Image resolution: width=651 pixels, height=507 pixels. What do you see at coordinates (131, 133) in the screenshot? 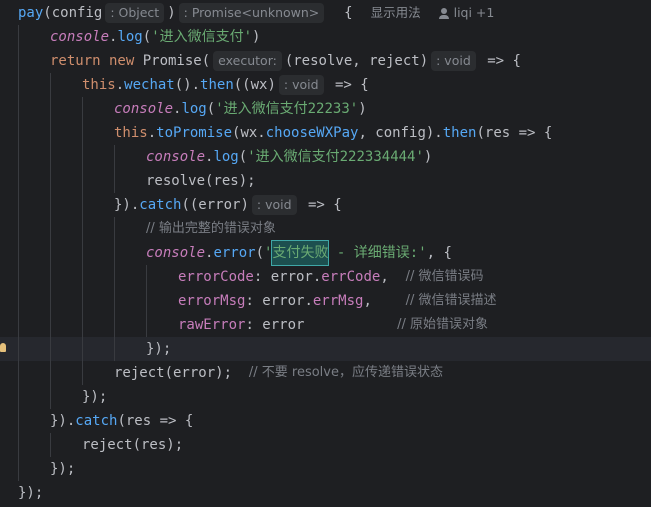
I see `keyword-token: this` at bounding box center [131, 133].